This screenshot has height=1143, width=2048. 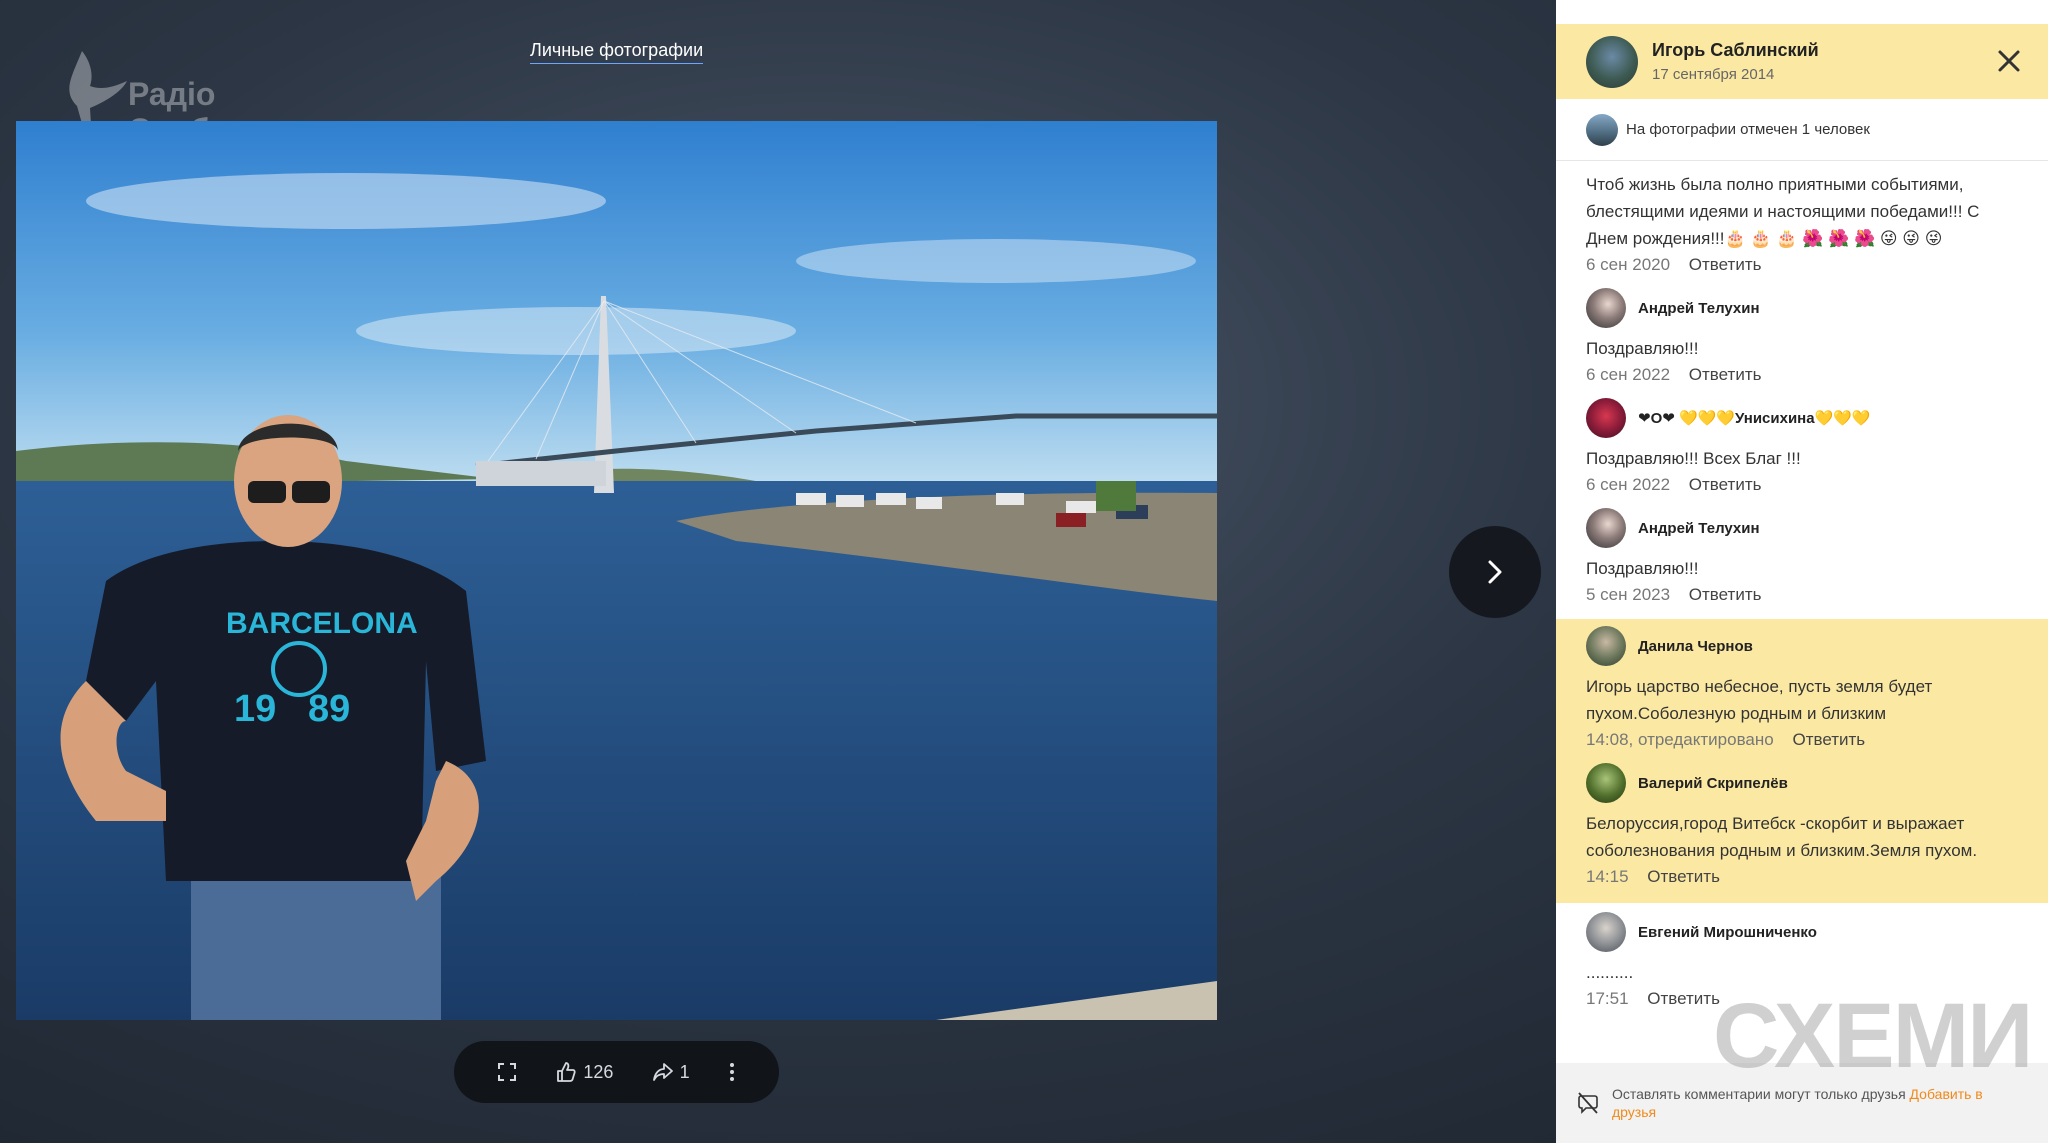 What do you see at coordinates (1695, 646) in the screenshot?
I see `commenter-name: Данила Чернов` at bounding box center [1695, 646].